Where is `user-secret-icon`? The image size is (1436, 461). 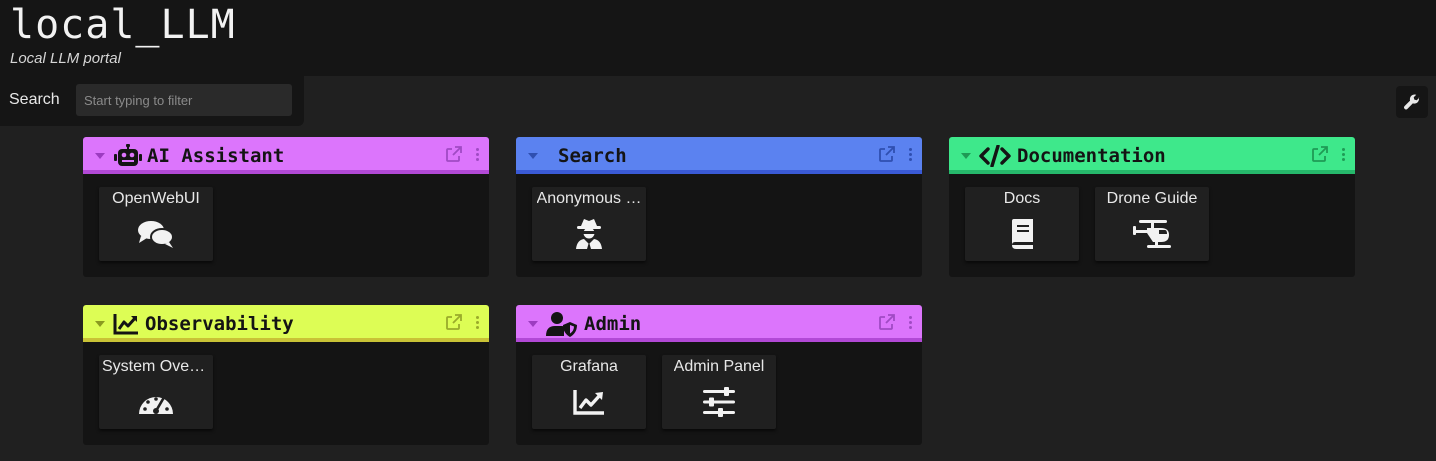 user-secret-icon is located at coordinates (589, 234).